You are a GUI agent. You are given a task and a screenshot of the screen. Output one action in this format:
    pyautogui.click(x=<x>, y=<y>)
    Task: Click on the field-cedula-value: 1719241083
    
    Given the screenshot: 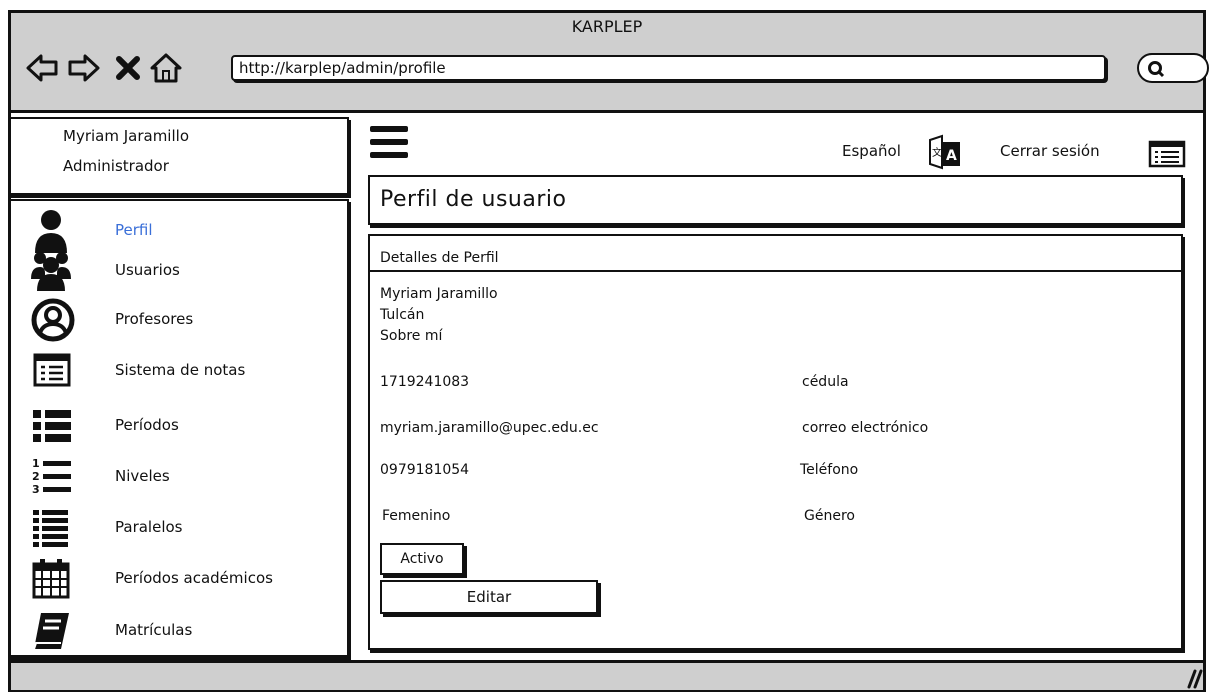 What is the action you would take?
    pyautogui.click(x=425, y=382)
    